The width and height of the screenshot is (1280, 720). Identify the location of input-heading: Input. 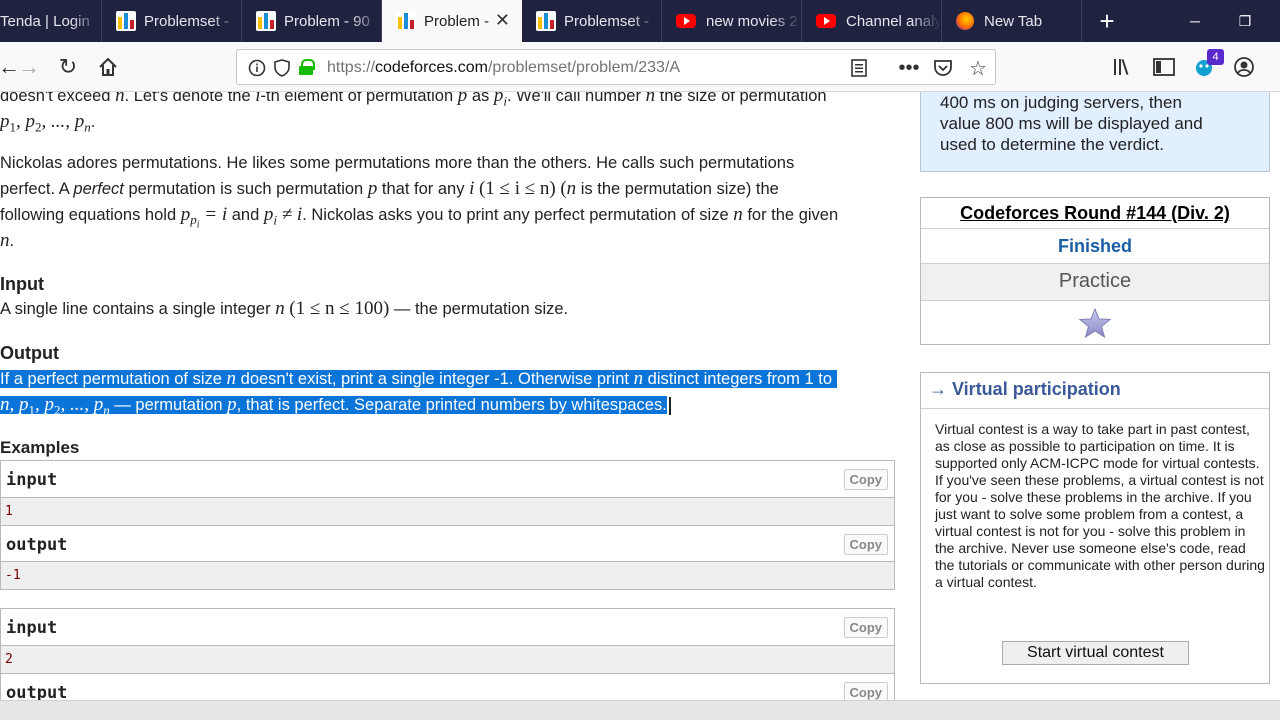
(22, 284).